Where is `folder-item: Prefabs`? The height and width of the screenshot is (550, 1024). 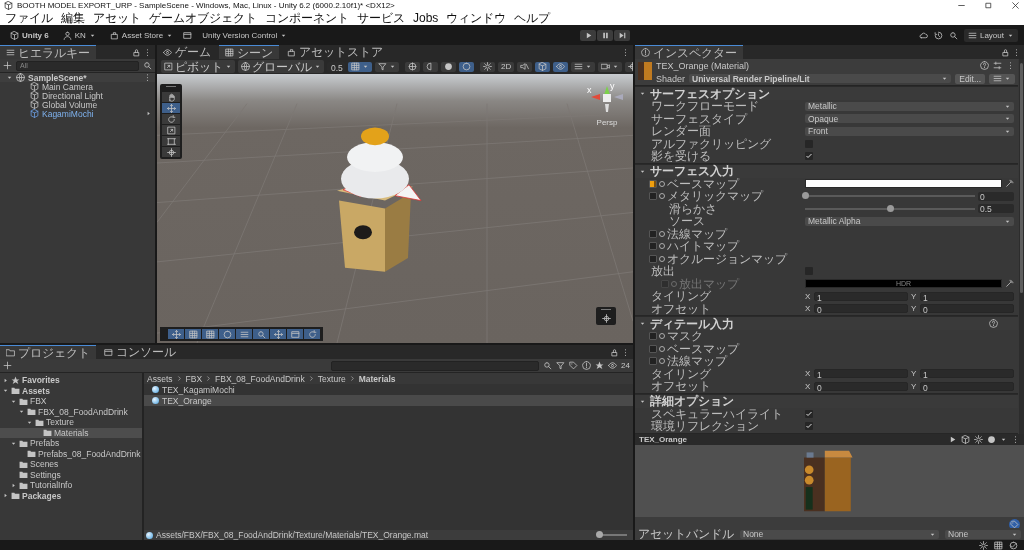 folder-item: Prefabs is located at coordinates (45, 443).